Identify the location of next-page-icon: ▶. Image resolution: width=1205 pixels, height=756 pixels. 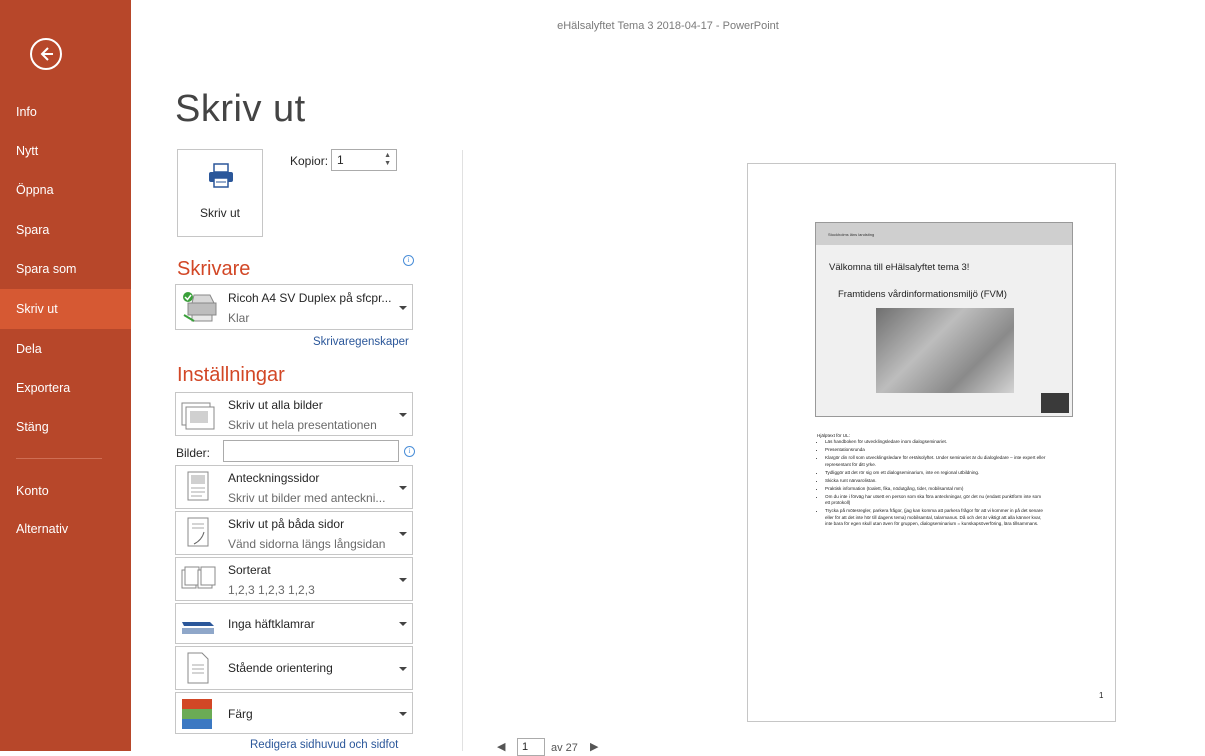
(594, 746).